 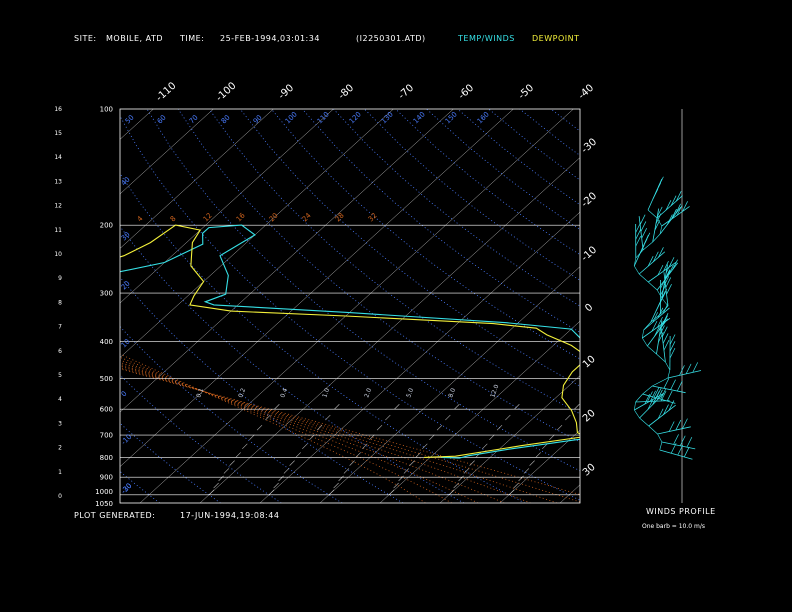 I want to click on moist-adiabat-label: 8, so click(x=173, y=219).